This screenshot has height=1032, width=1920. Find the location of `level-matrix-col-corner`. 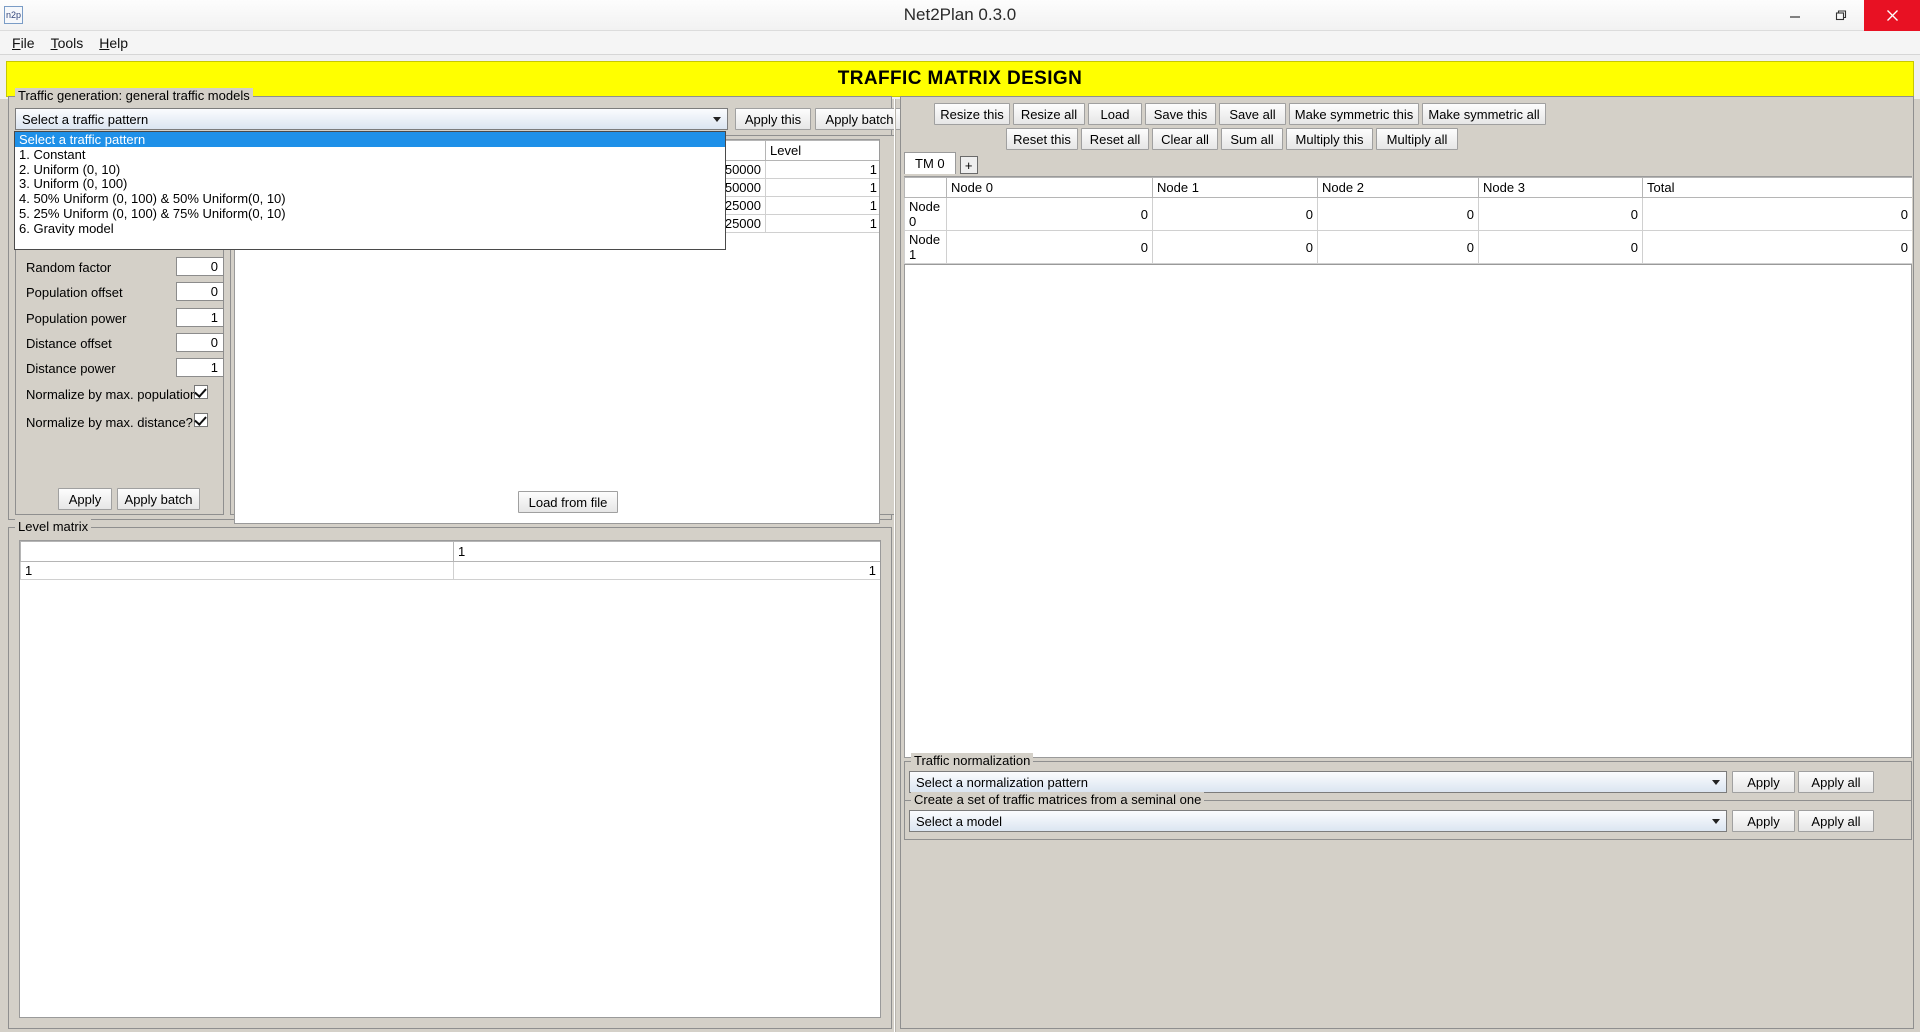

level-matrix-col-corner is located at coordinates (237, 551).